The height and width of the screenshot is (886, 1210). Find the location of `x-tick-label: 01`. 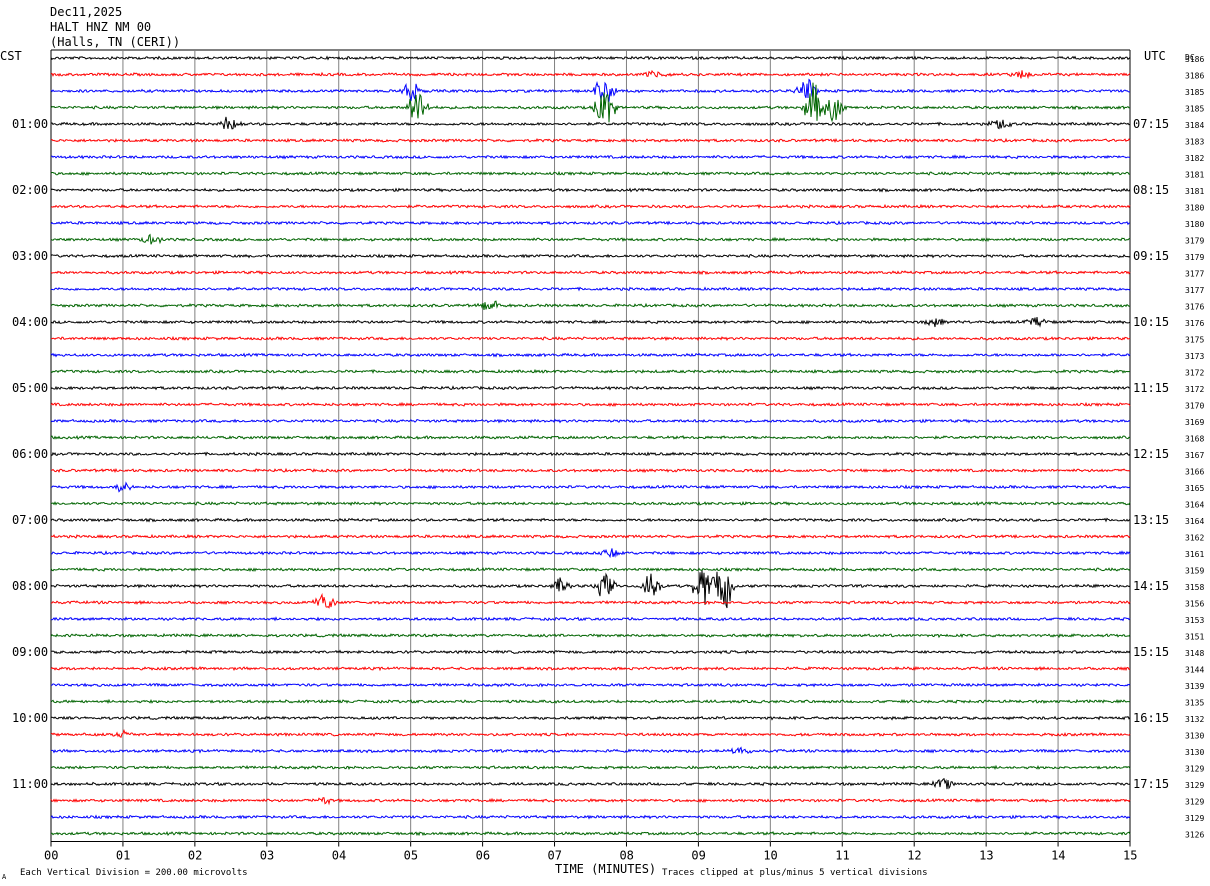

x-tick-label: 01 is located at coordinates (123, 856).